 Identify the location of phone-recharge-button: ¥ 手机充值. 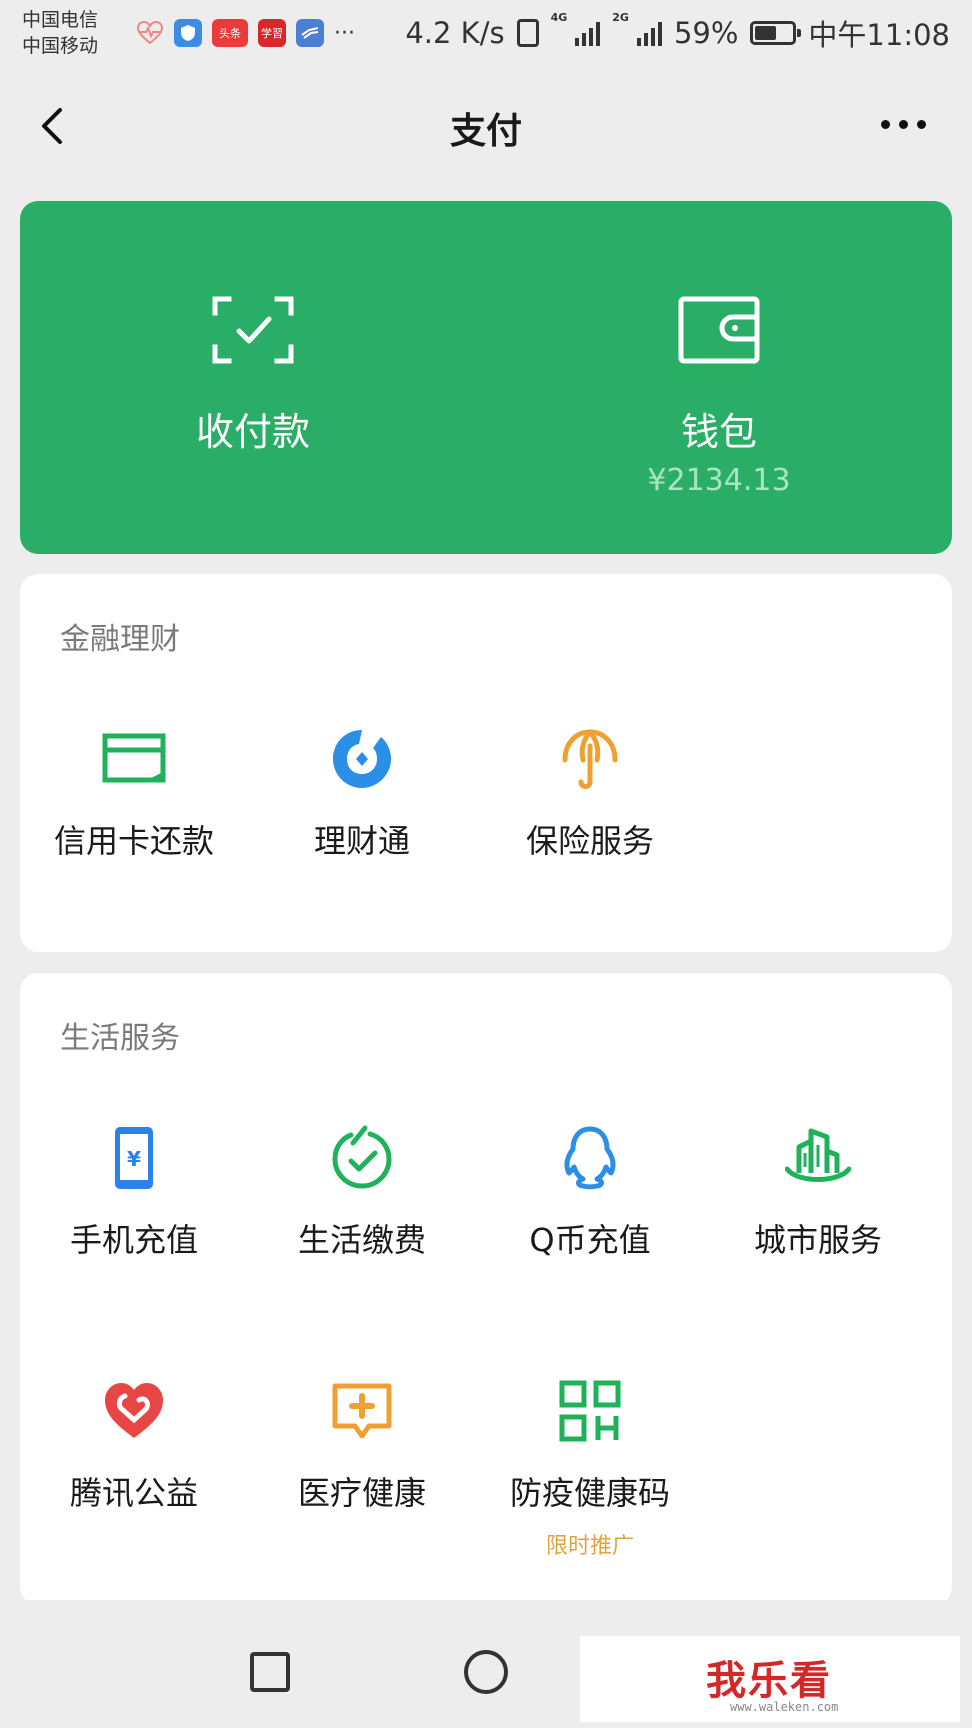
(134, 1193).